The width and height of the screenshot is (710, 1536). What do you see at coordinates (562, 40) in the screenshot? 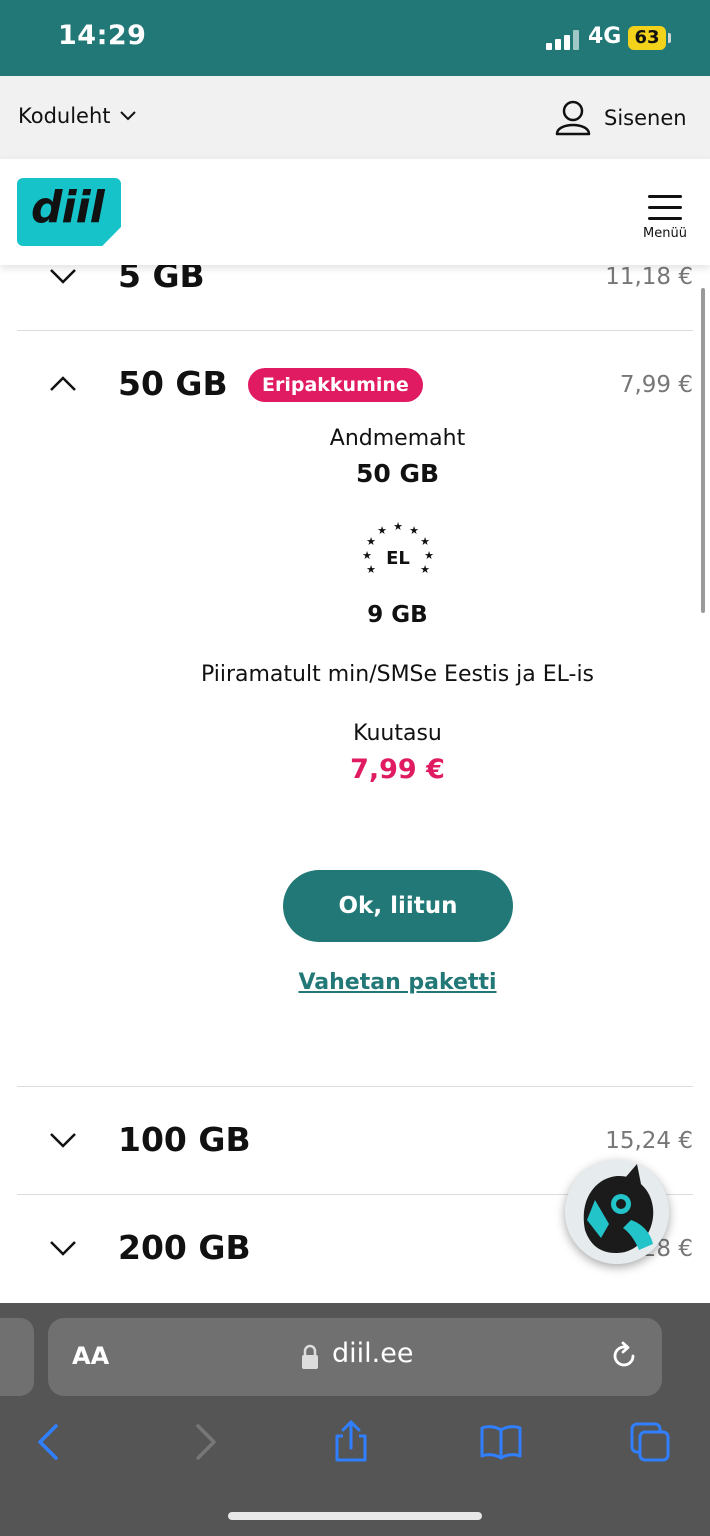
I see `signal-icon` at bounding box center [562, 40].